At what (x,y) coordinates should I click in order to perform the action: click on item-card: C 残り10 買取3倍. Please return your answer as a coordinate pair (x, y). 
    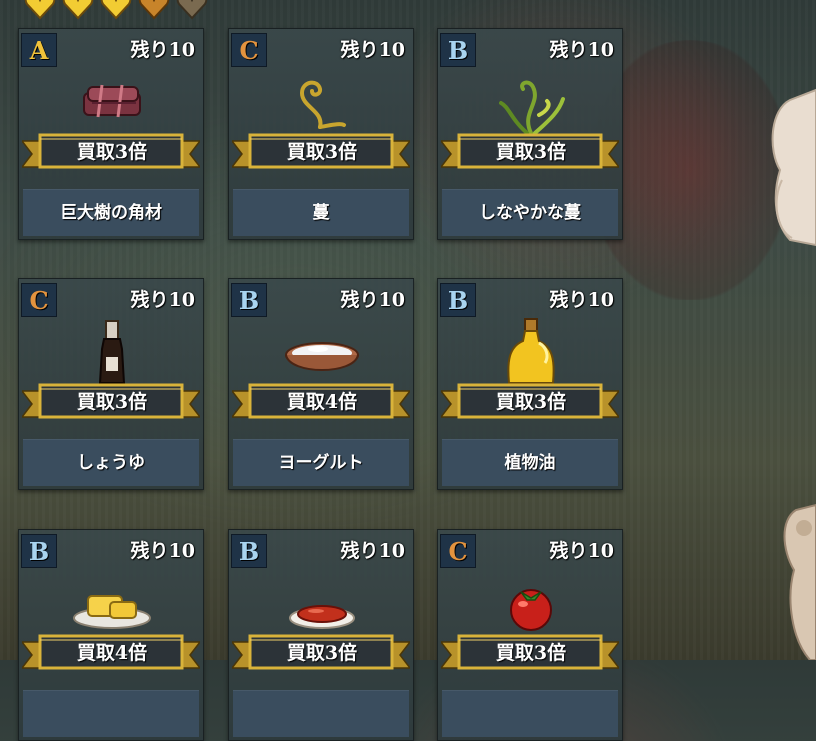
    Looking at the image, I should click on (530, 635).